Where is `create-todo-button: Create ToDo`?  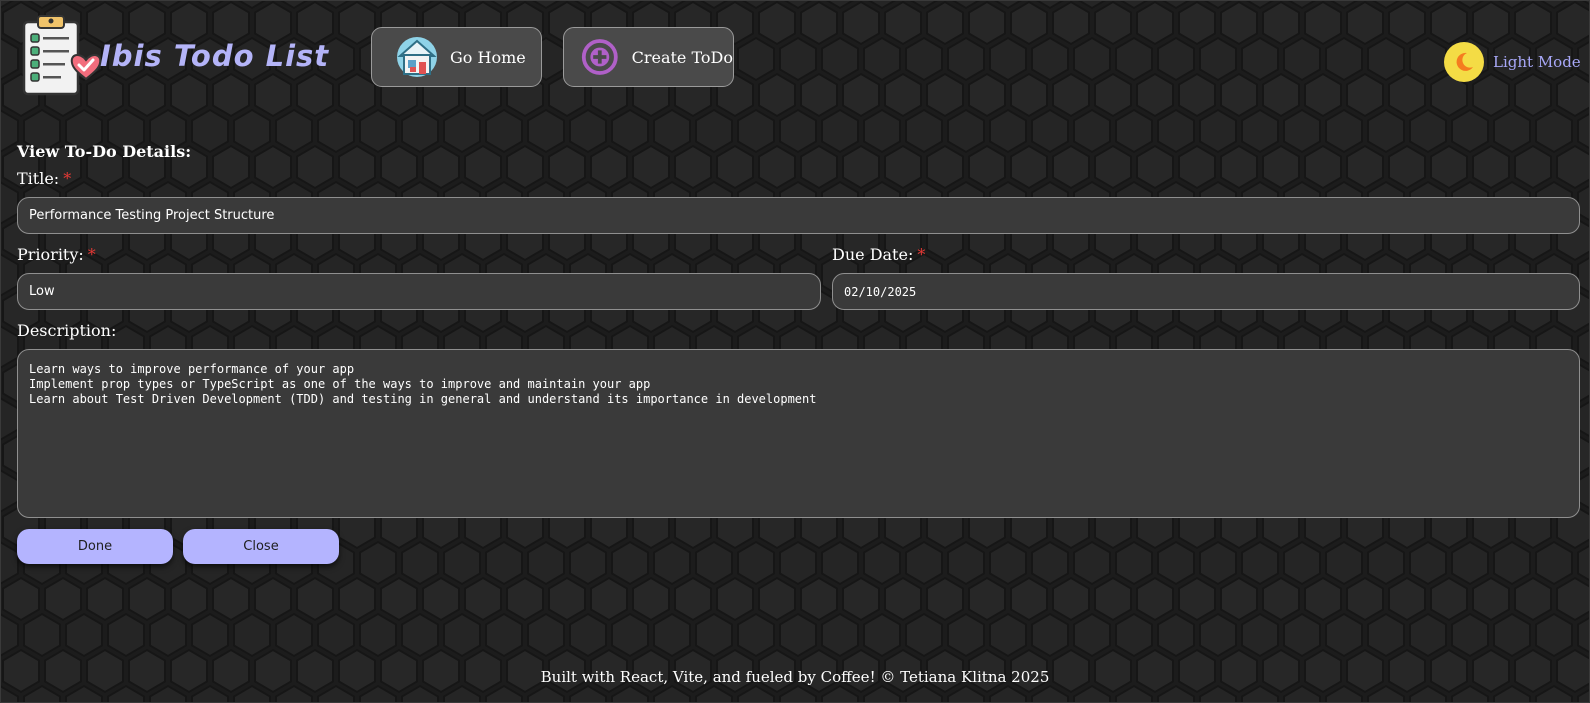
create-todo-button: Create ToDo is located at coordinates (648, 57).